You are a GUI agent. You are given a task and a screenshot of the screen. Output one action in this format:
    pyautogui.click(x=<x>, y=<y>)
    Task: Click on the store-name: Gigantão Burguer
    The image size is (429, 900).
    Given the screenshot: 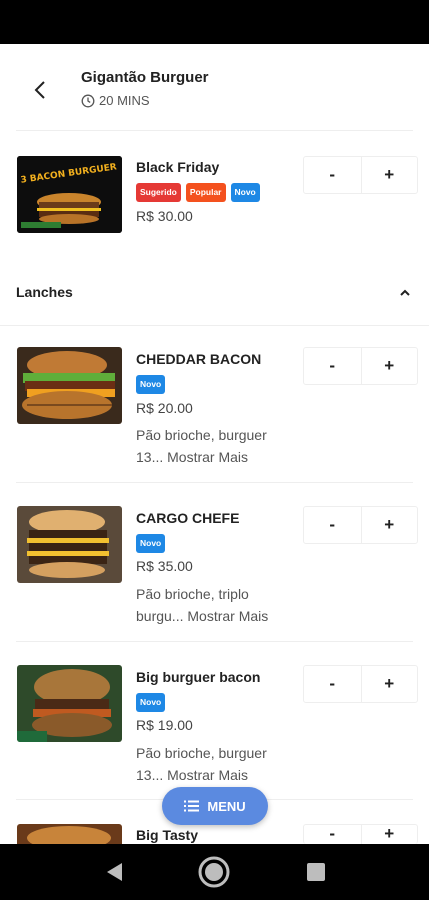 What is the action you would take?
    pyautogui.click(x=145, y=77)
    